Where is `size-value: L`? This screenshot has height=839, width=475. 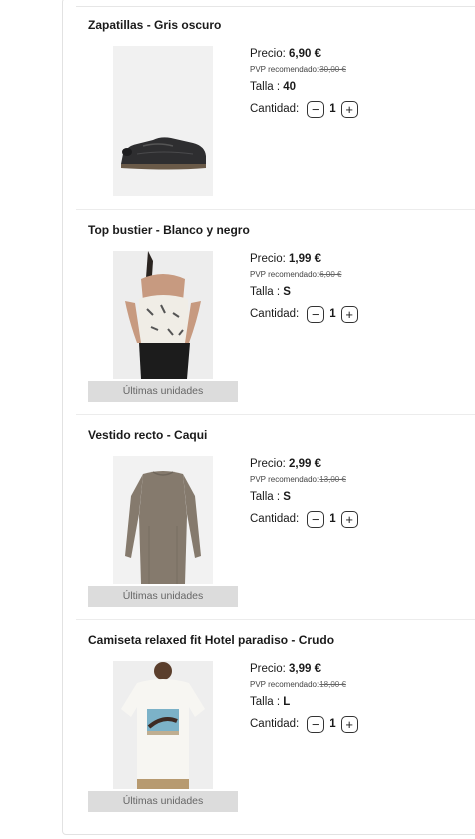 size-value: L is located at coordinates (287, 702).